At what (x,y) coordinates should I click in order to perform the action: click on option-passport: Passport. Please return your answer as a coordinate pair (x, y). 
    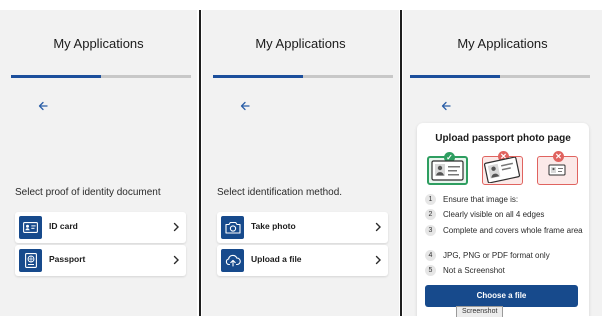
    Looking at the image, I should click on (100, 260).